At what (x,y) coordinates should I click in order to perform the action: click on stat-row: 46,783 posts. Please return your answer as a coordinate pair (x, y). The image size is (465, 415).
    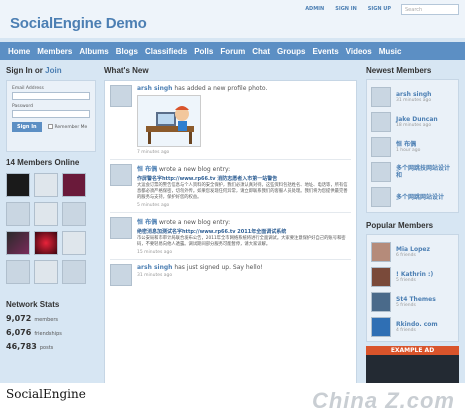
    Looking at the image, I should click on (30, 346).